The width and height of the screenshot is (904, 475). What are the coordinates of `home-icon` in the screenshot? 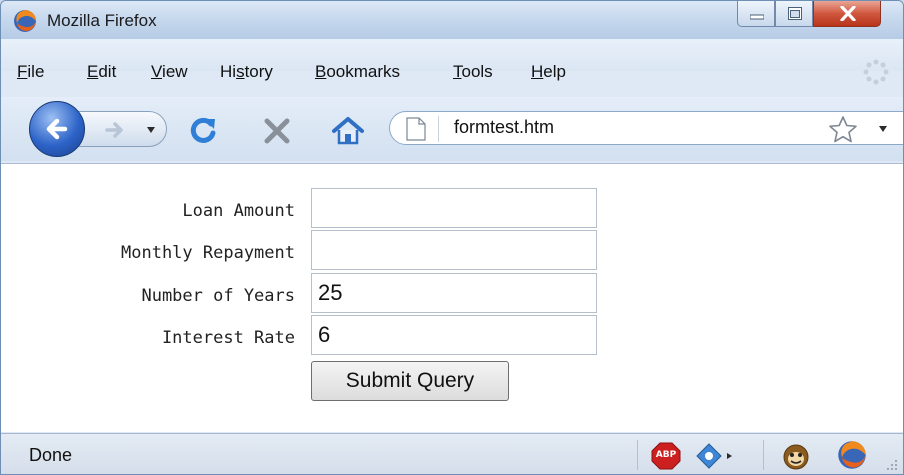 It's located at (348, 131).